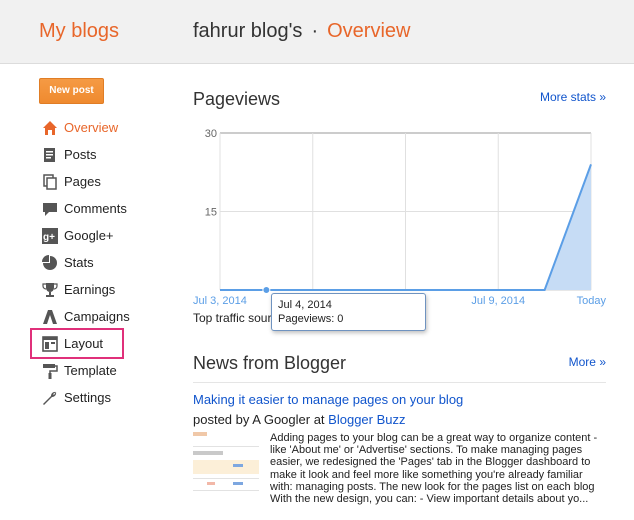  Describe the element at coordinates (226, 465) in the screenshot. I see `news-thumbnail-image` at that location.